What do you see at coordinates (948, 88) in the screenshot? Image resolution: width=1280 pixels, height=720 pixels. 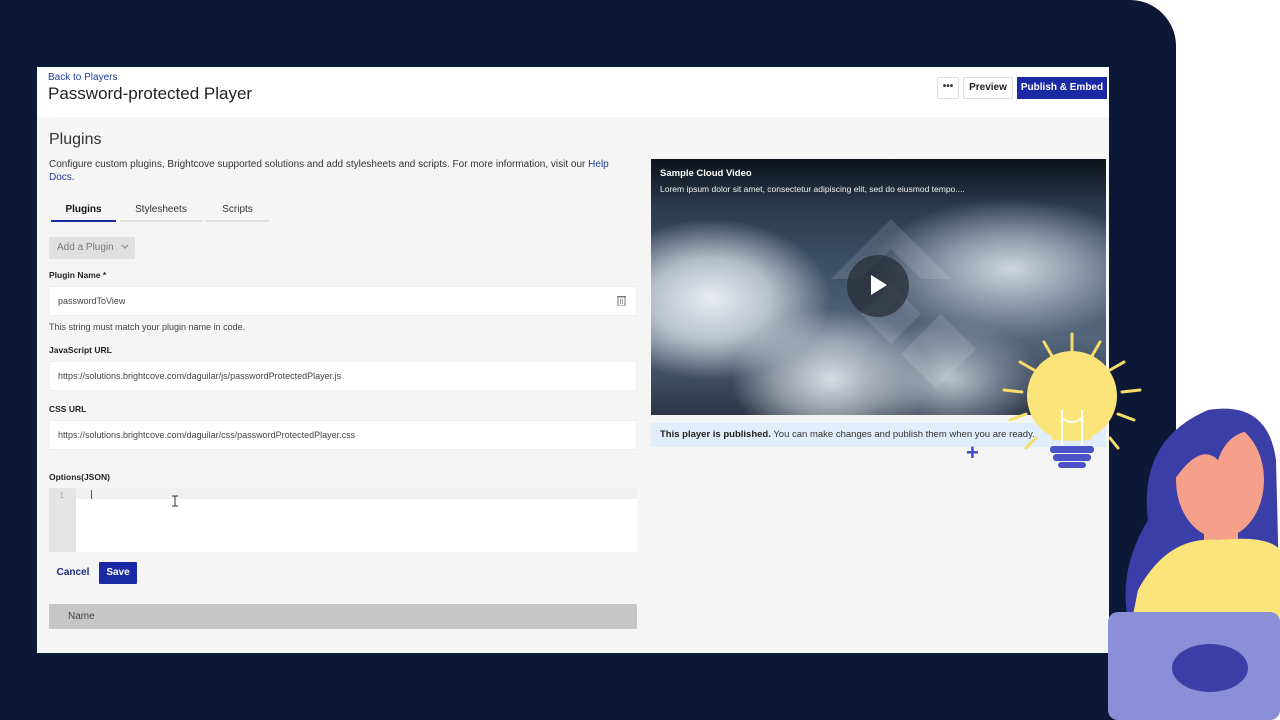 I see `more-options-button: •••` at bounding box center [948, 88].